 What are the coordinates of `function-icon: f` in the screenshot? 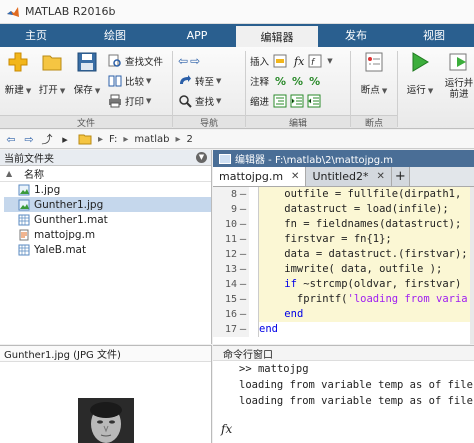 It's located at (315, 61).